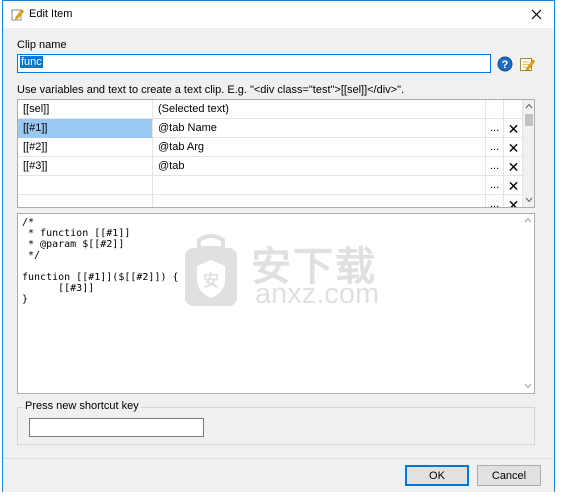 This screenshot has width=569, height=497. I want to click on variable-value-cell: (Selected text), so click(319, 109).